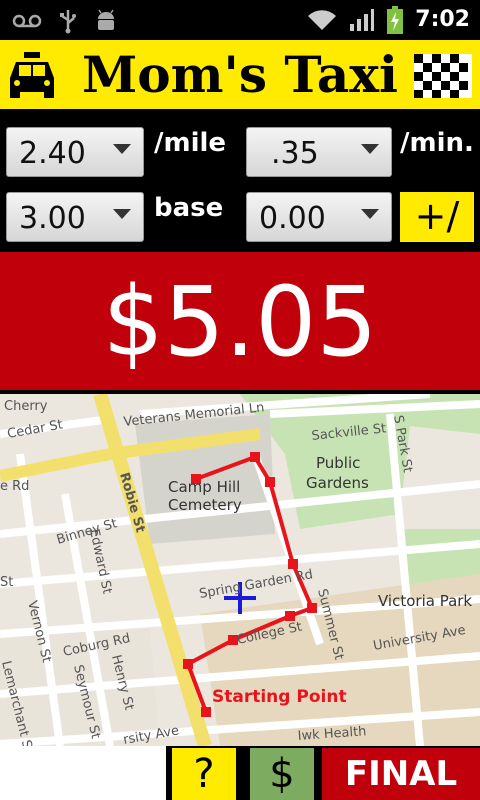 Image resolution: width=480 pixels, height=800 pixels. I want to click on signal-icon, so click(362, 20).